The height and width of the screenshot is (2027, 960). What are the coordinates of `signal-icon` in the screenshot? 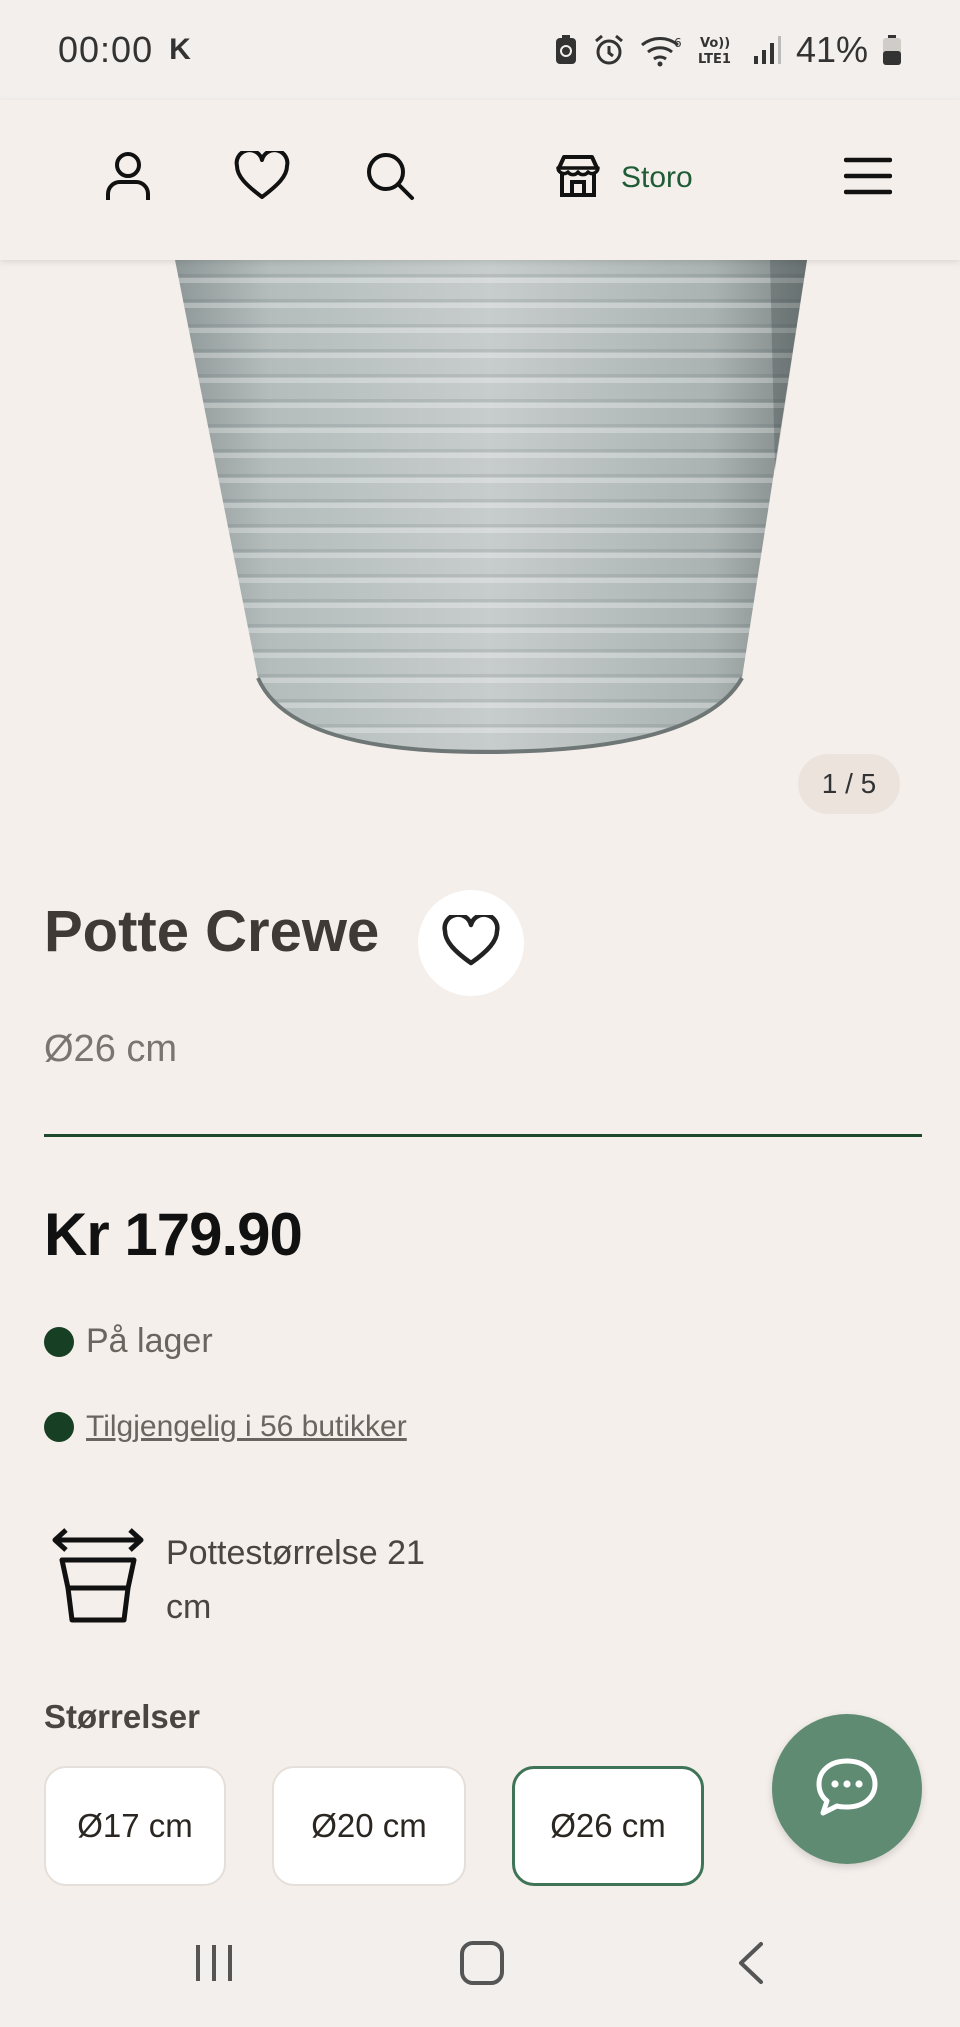 It's located at (767, 50).